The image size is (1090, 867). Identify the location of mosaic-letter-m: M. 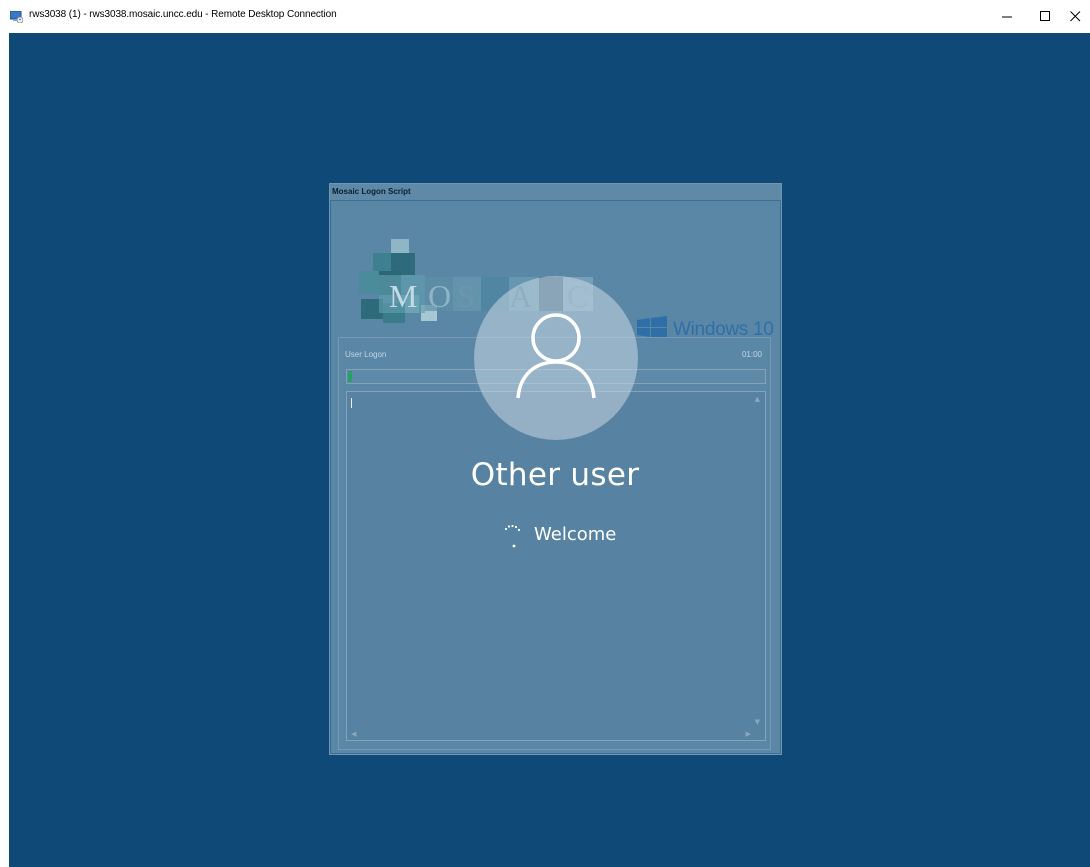
(403, 296).